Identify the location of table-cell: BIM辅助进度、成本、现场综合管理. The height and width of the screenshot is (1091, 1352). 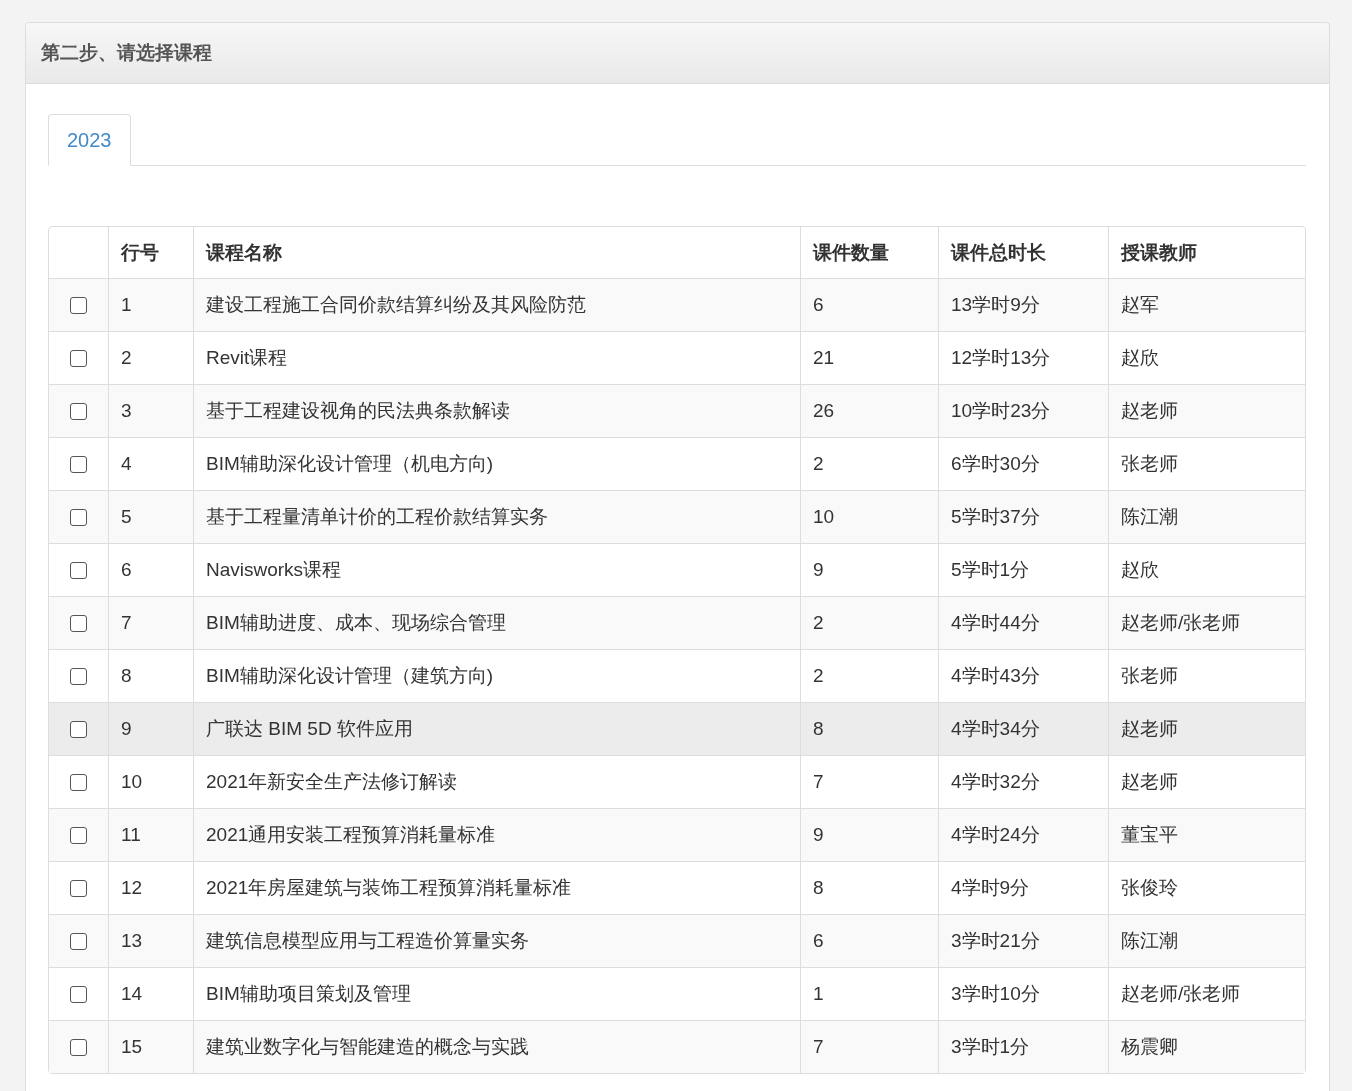
(496, 622).